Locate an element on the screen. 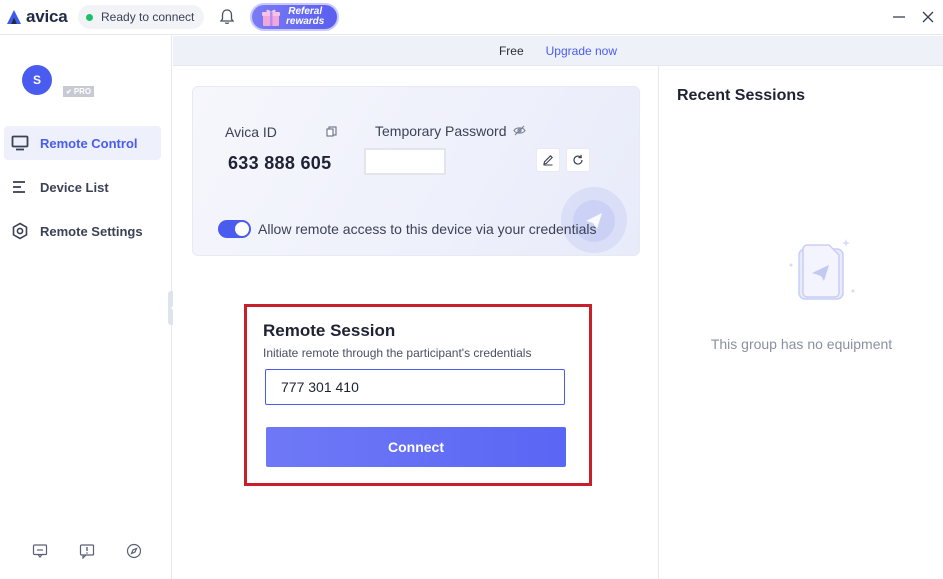 The image size is (943, 579). sidebar-item-label: Remote Control is located at coordinates (89, 143).